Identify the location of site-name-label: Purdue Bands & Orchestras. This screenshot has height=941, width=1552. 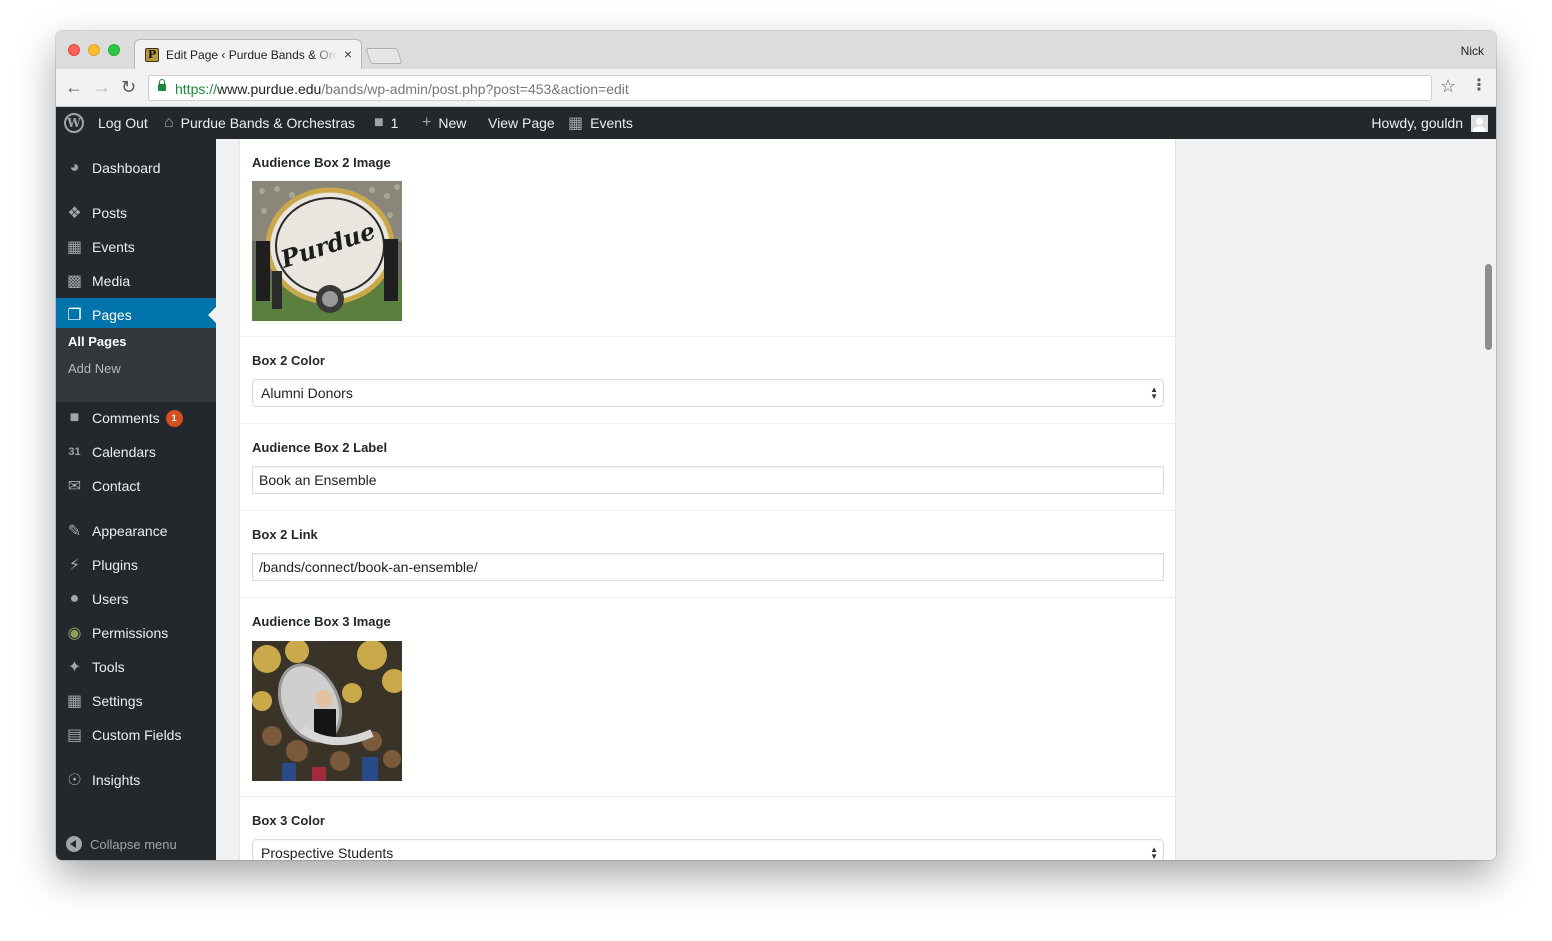
(267, 123).